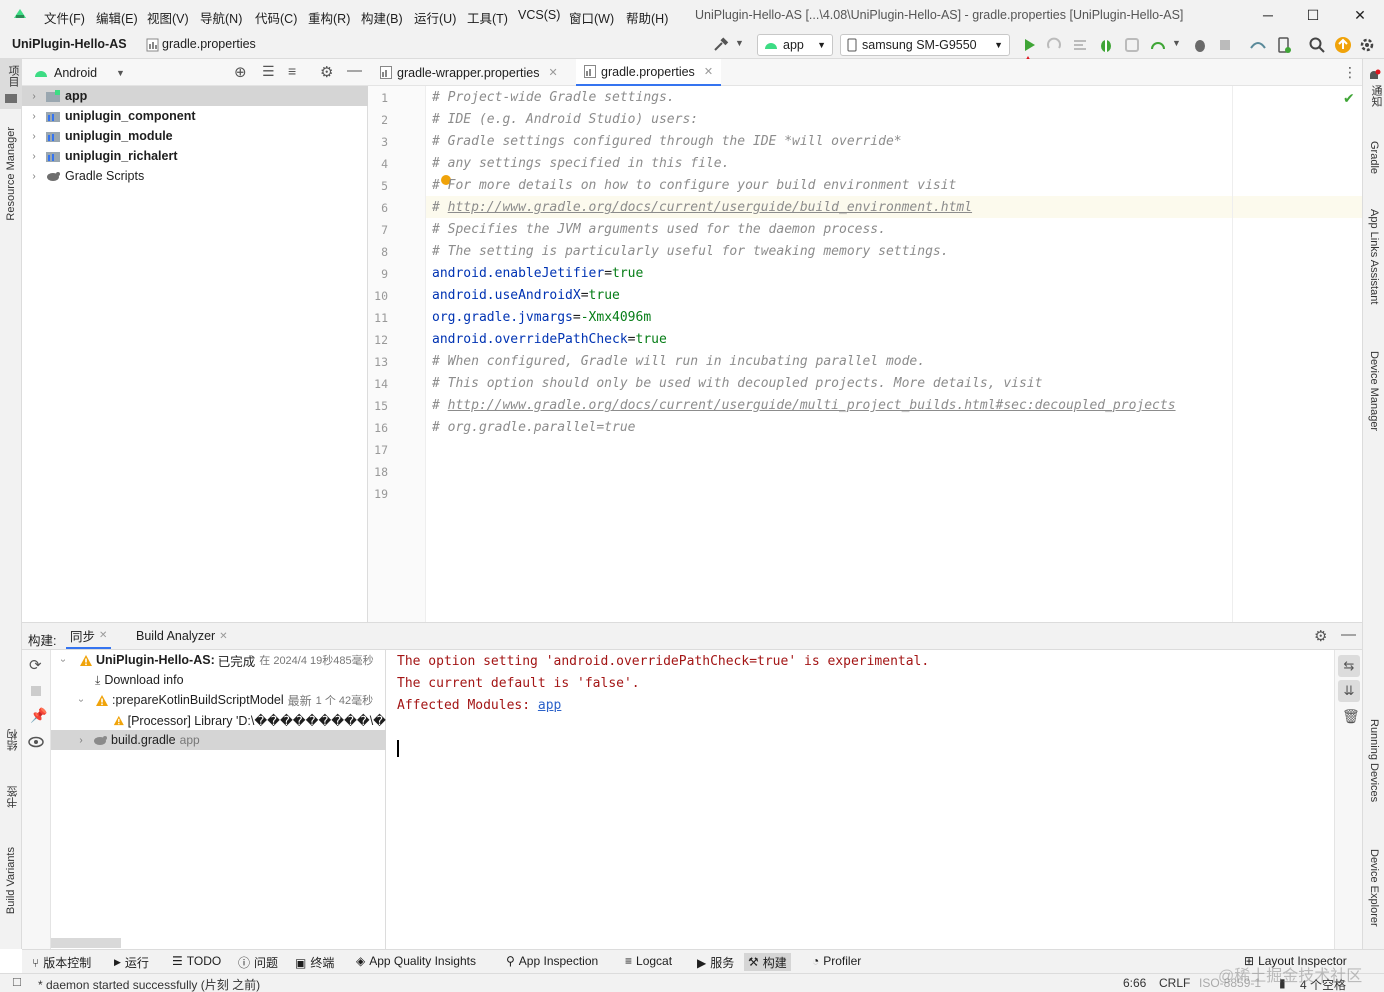 This screenshot has height=992, width=1384. What do you see at coordinates (13, 76) in the screenshot?
I see `project-tool-label: 项目` at bounding box center [13, 76].